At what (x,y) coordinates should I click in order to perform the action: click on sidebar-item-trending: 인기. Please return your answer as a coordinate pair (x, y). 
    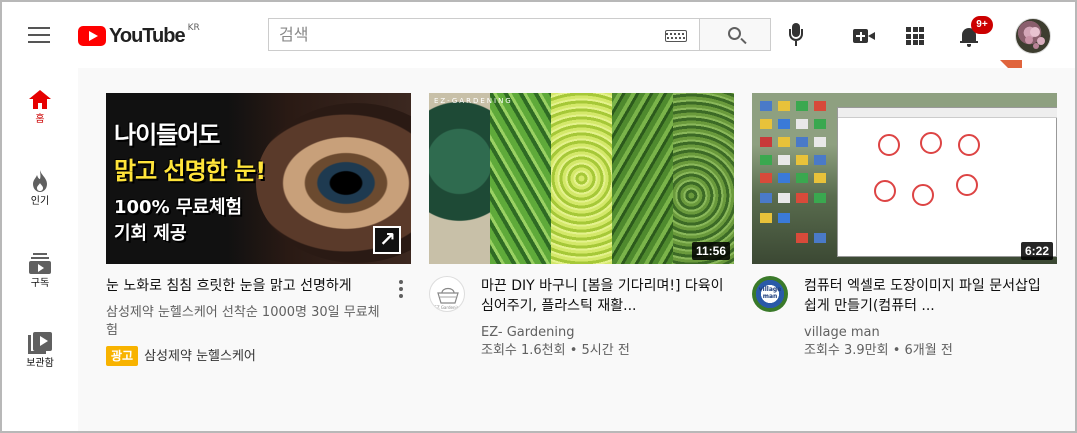
    Looking at the image, I should click on (40, 185).